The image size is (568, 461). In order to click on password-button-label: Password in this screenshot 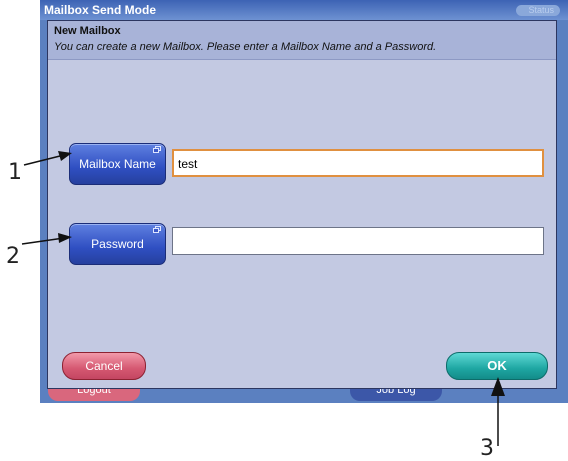, I will do `click(117, 244)`.